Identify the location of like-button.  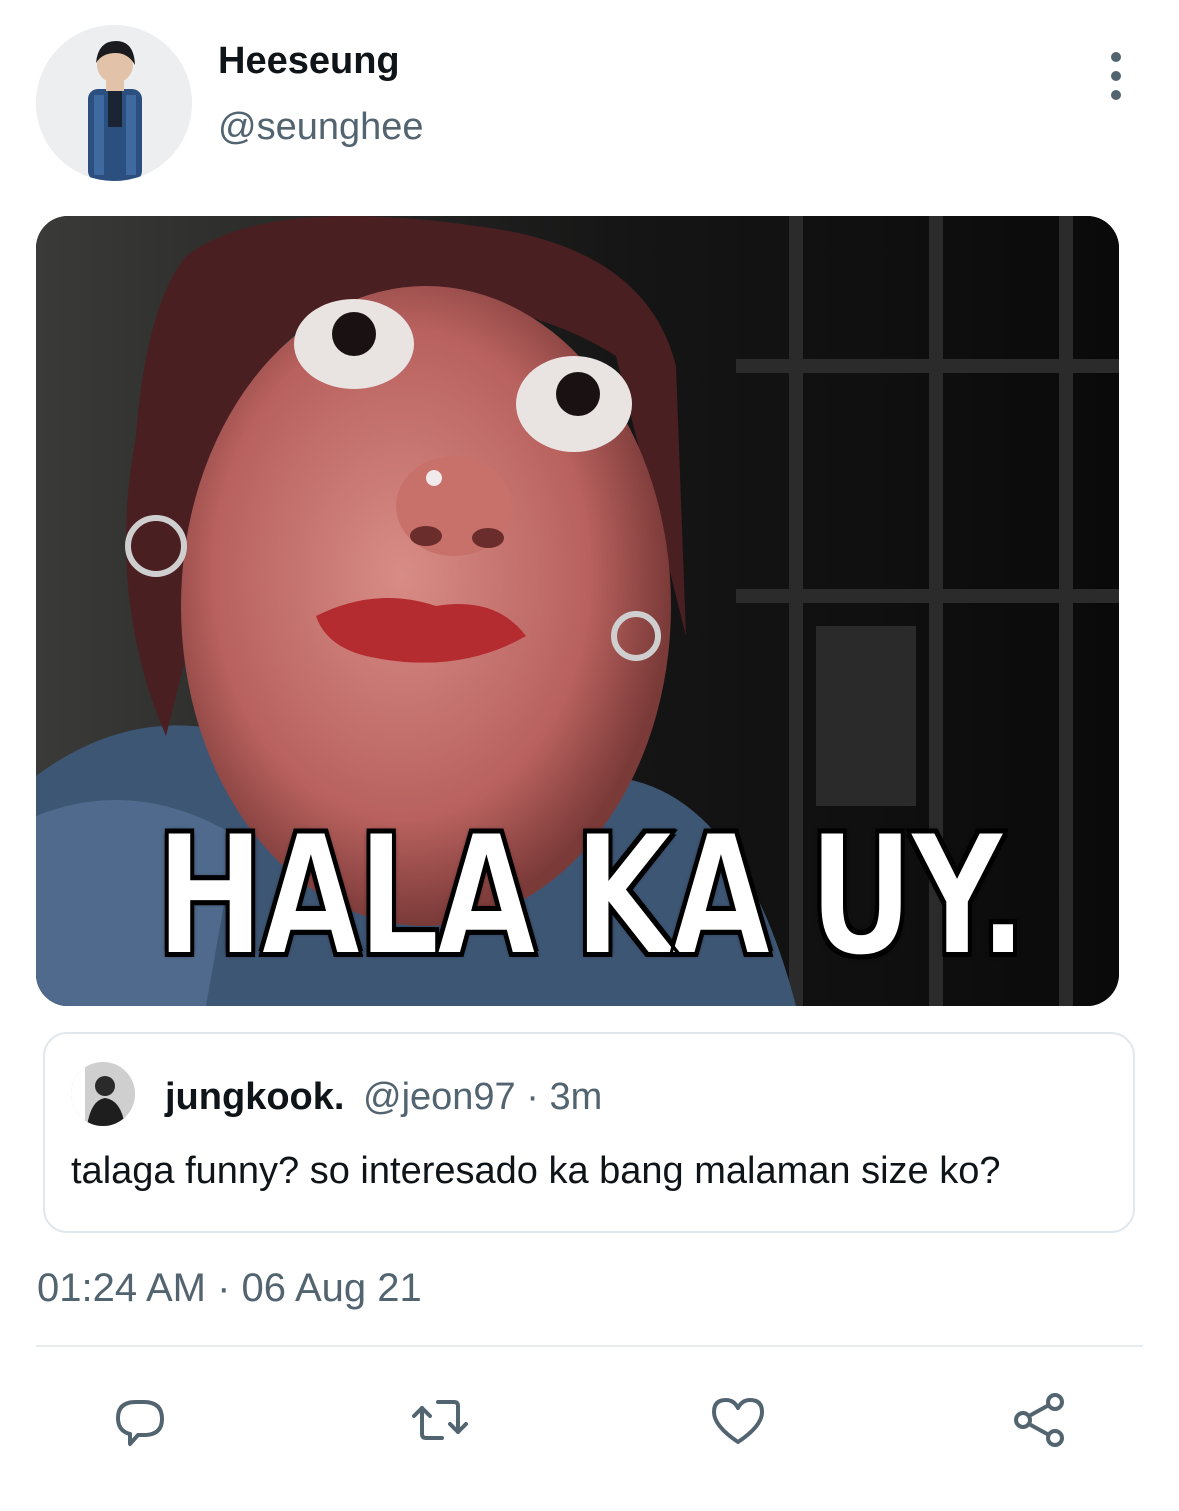
(738, 1420).